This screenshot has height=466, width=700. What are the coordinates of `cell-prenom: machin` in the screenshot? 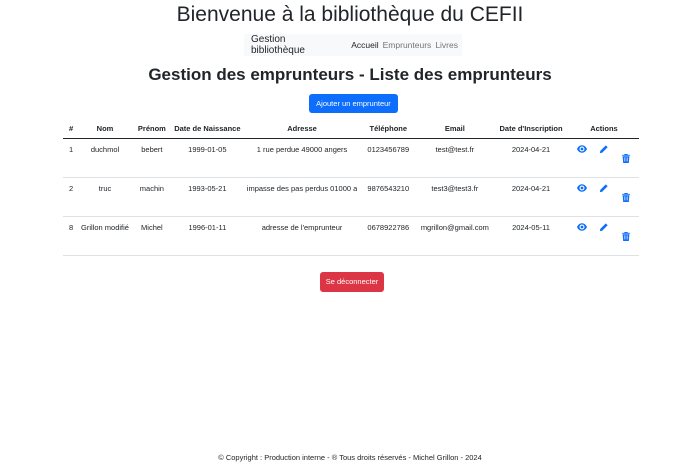 It's located at (152, 197).